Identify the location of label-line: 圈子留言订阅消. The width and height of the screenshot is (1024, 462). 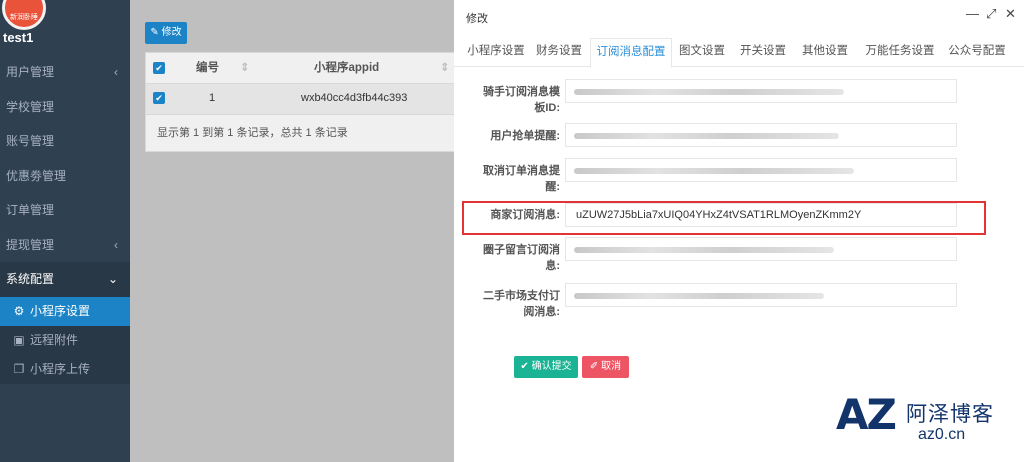
(521, 250).